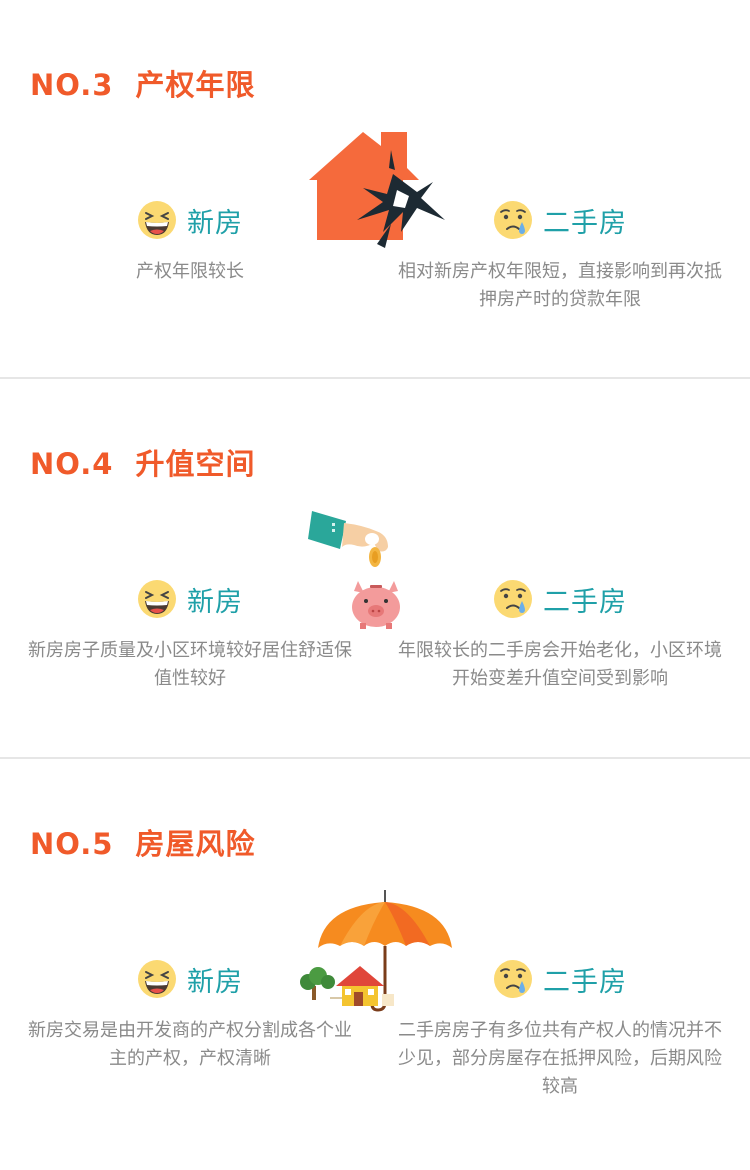 Image resolution: width=750 pixels, height=1170 pixels. What do you see at coordinates (560, 664) in the screenshot?
I see `second-hand-desc: 年限较长的二手房会开始老化，小区环境开始变差升值空间受到影响` at bounding box center [560, 664].